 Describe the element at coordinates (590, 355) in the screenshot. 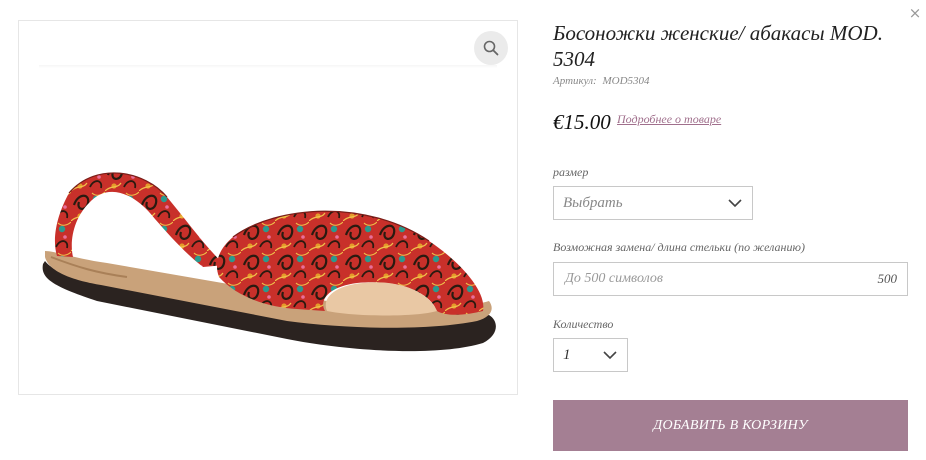

I see `quantity-select: 1` at that location.